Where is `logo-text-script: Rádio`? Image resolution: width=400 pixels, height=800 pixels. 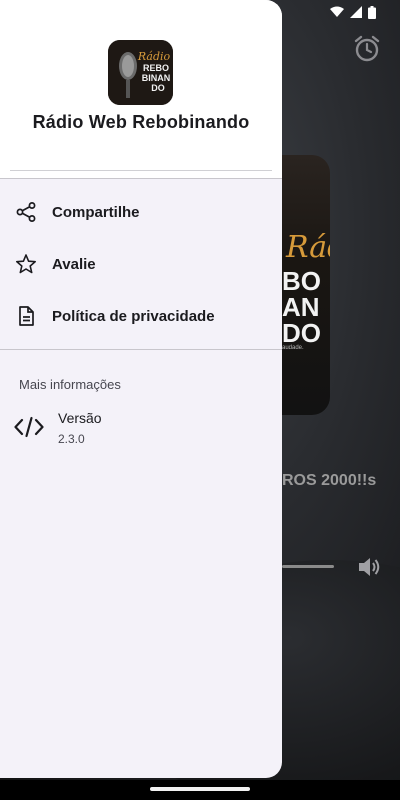 logo-text-script: Rádio is located at coordinates (154, 56).